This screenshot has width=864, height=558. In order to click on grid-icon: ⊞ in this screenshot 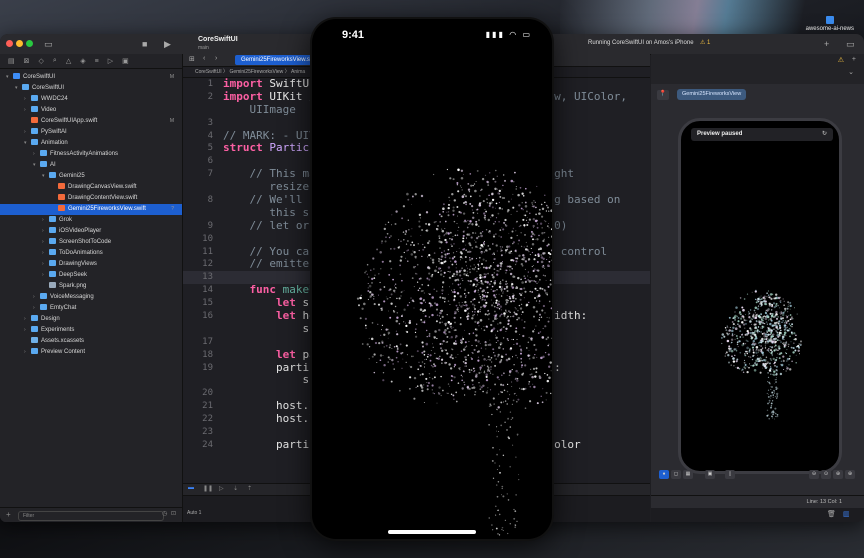, I will do `click(192, 59)`.